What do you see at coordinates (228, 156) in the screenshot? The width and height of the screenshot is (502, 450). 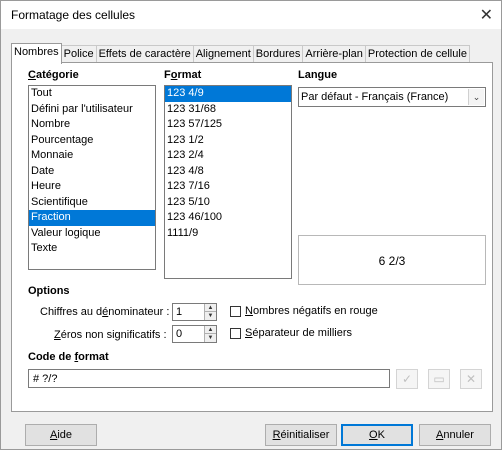 I see `format-item: 123 2/4` at bounding box center [228, 156].